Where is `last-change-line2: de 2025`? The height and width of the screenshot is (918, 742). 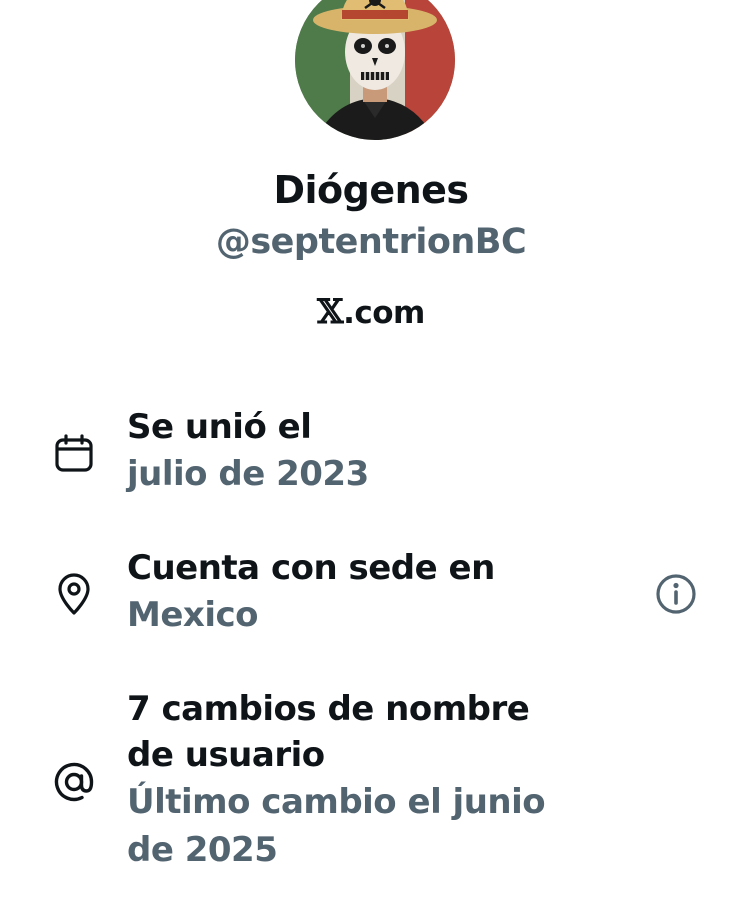 last-change-line2: de 2025 is located at coordinates (202, 850).